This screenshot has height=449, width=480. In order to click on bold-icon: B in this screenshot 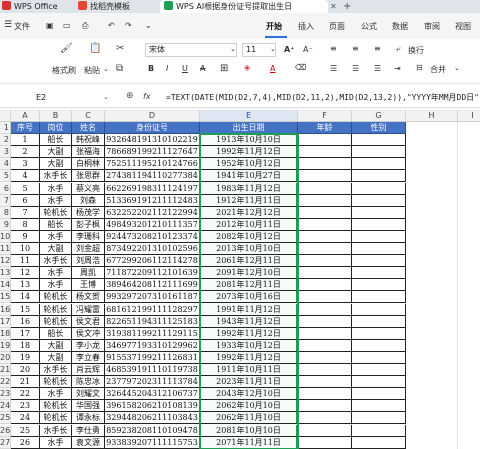, I will do `click(151, 68)`.